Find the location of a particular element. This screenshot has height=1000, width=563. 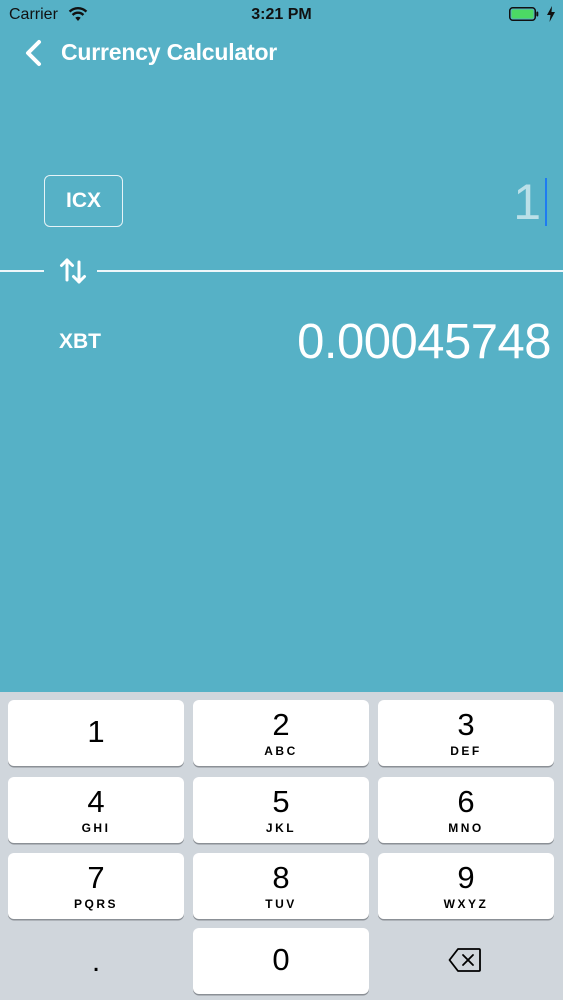

backspace-icon is located at coordinates (464, 960).